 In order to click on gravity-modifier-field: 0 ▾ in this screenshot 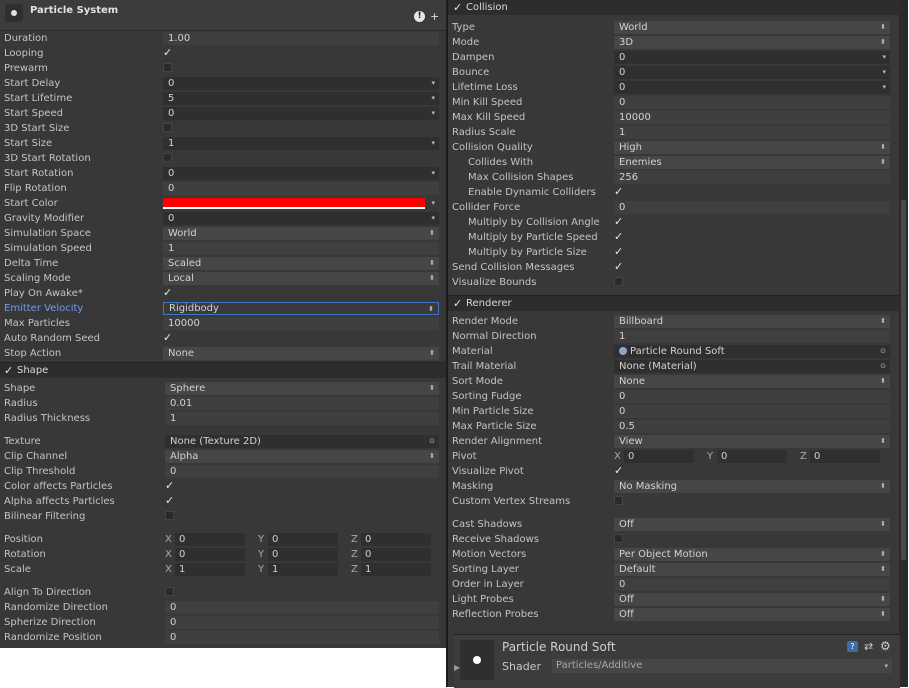, I will do `click(301, 218)`.